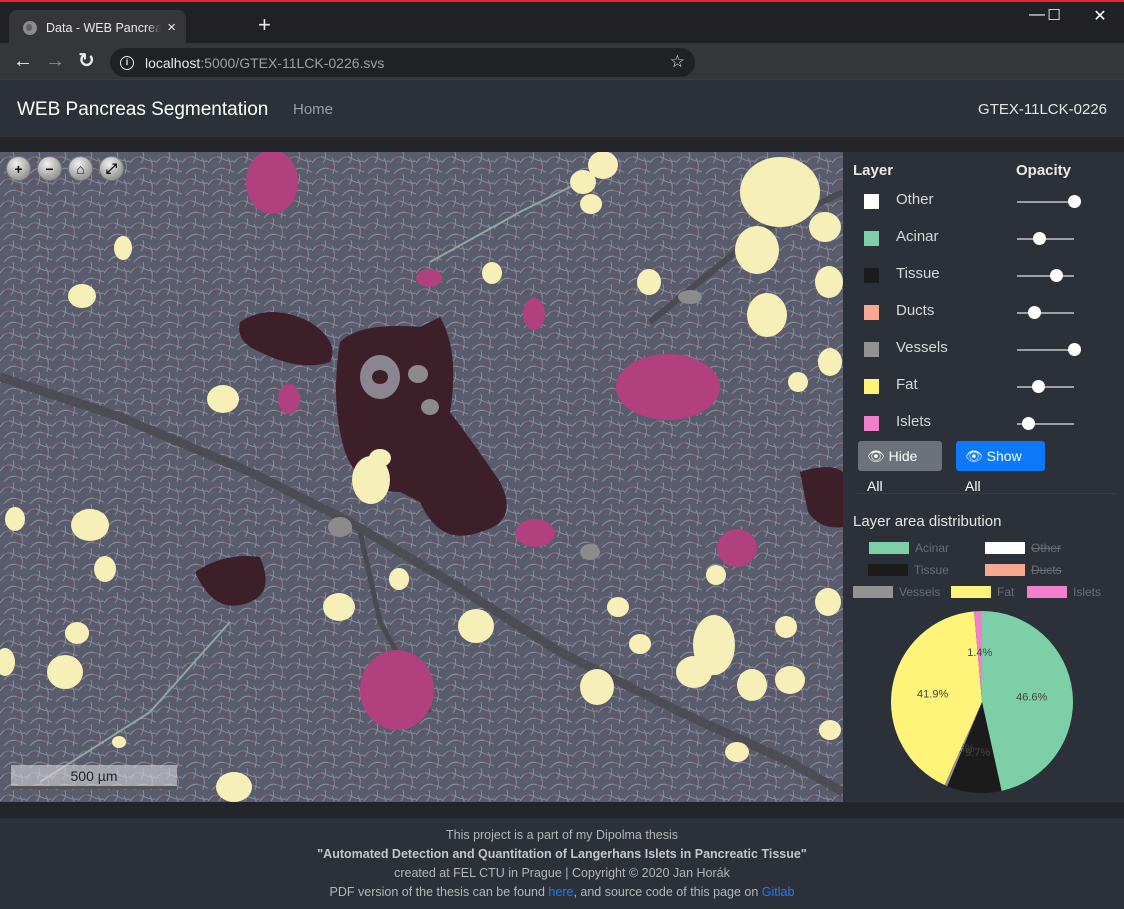 The image size is (1124, 909). Describe the element at coordinates (1042, 109) in the screenshot. I see `slide-id: GTEX-11LCK-0226` at that location.